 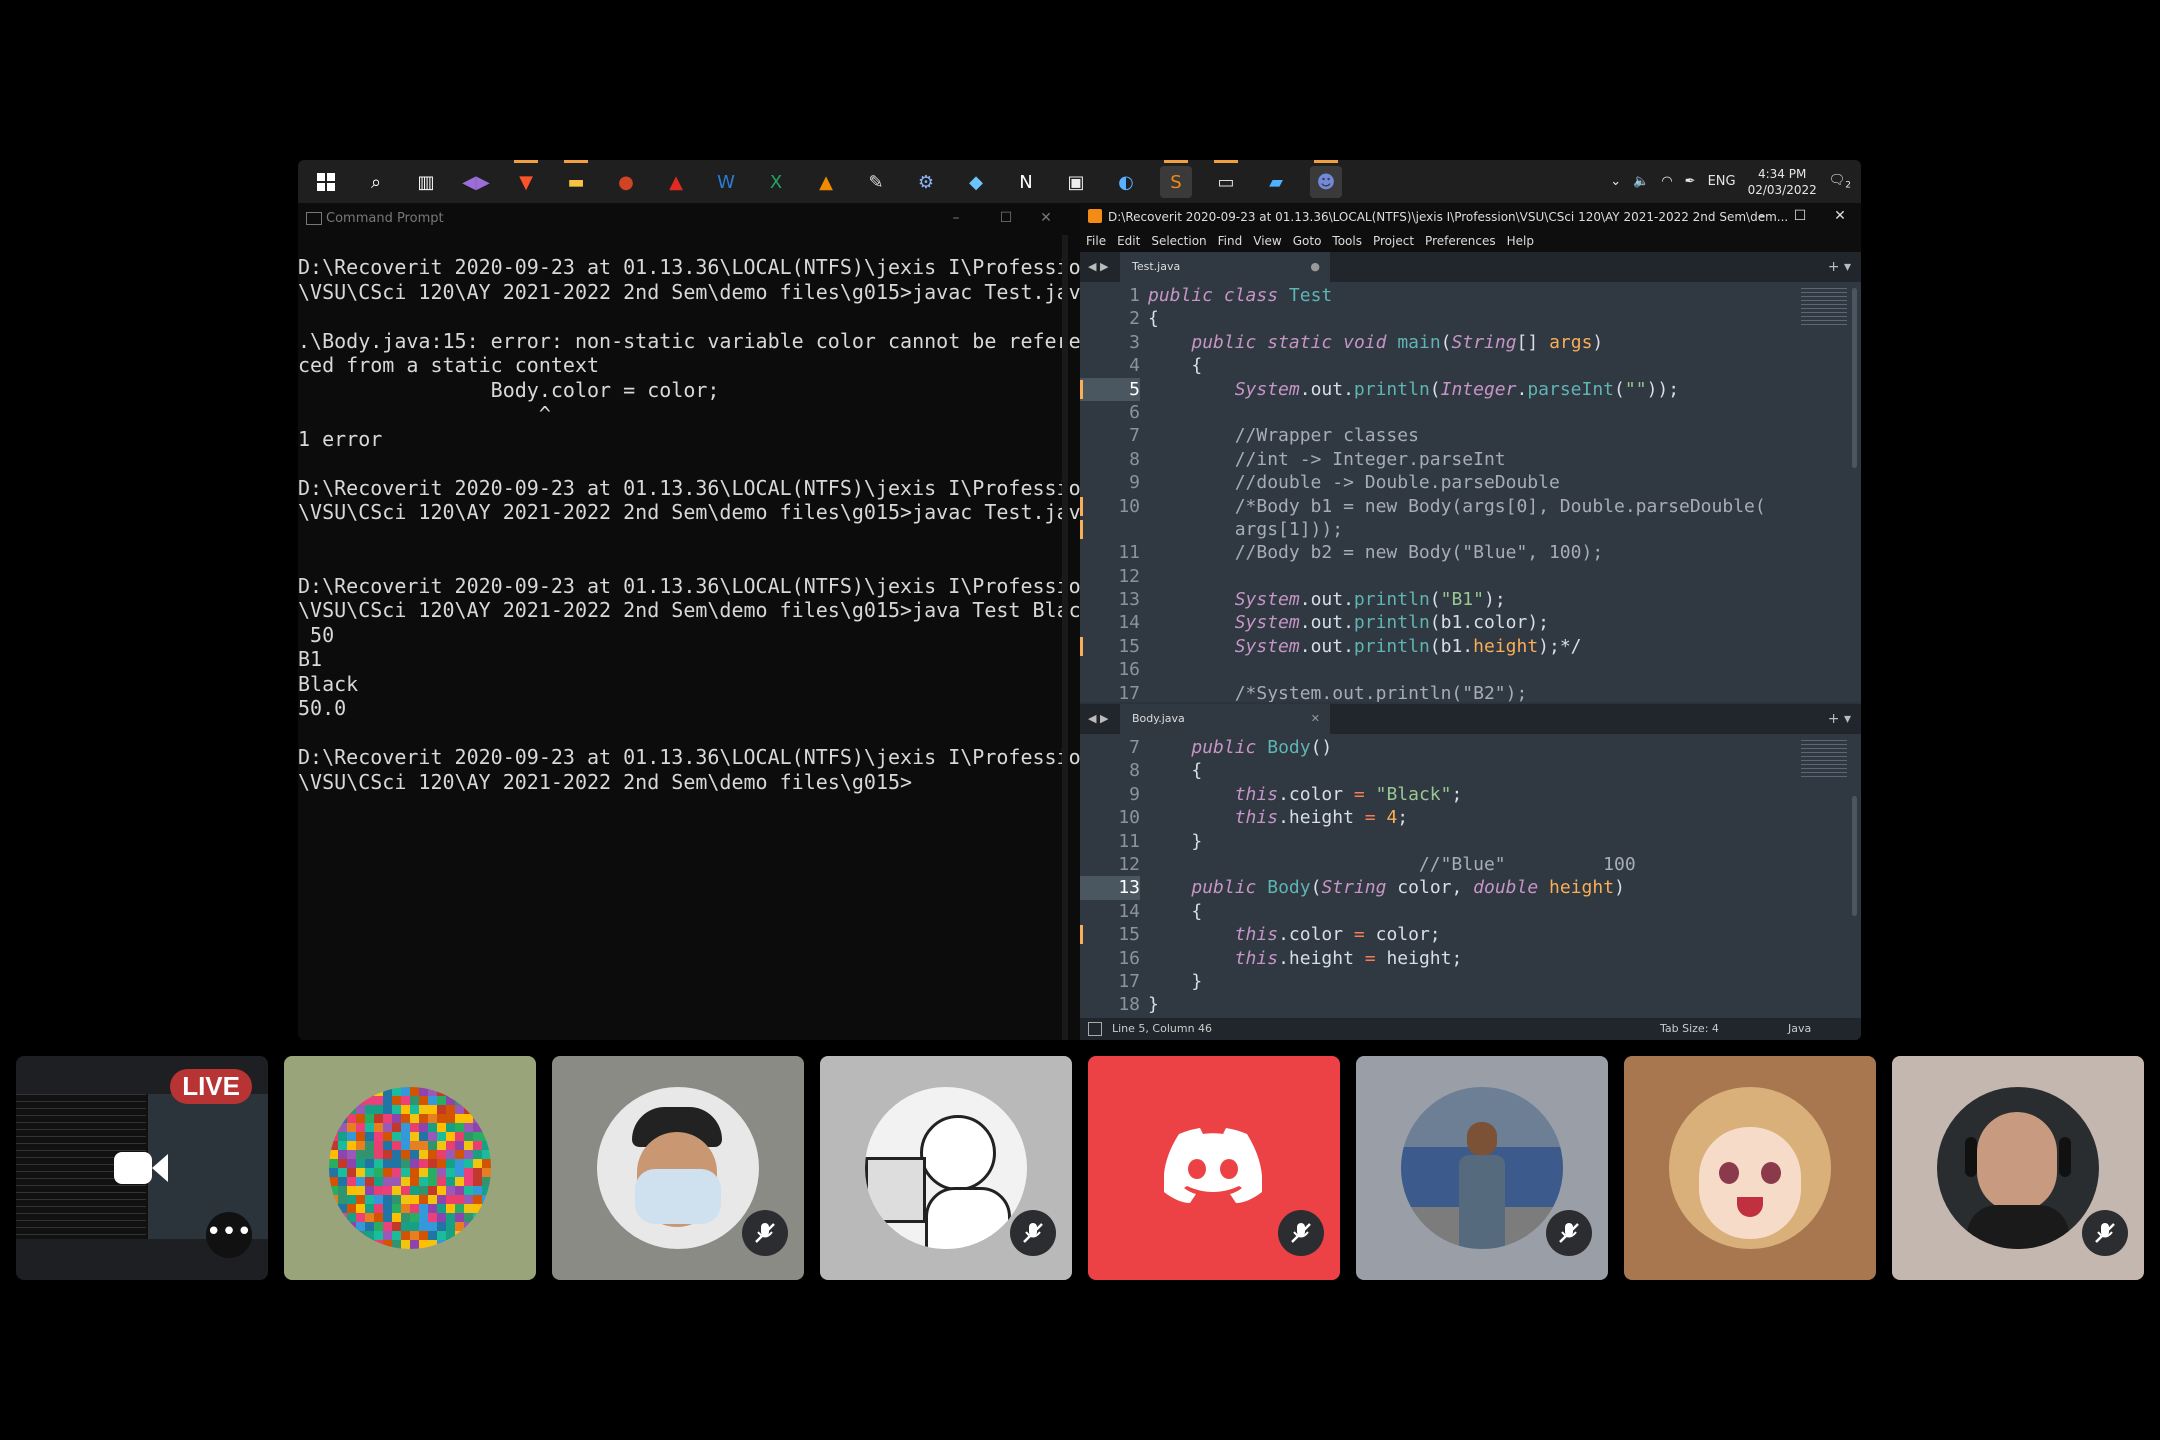 What do you see at coordinates (1641, 181) in the screenshot?
I see `volume-icon: 🔈` at bounding box center [1641, 181].